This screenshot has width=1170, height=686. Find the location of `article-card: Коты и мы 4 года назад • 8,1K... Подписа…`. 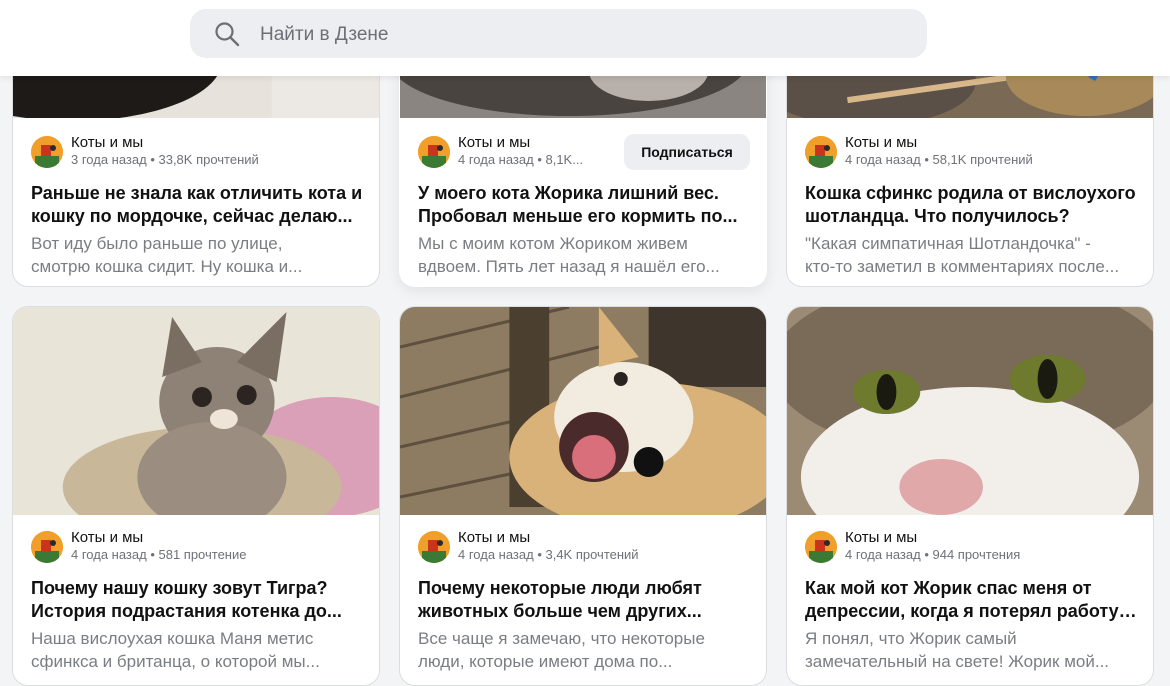

article-card: Коты и мы 4 года назад • 8,1K... Подписа… is located at coordinates (583, 163).